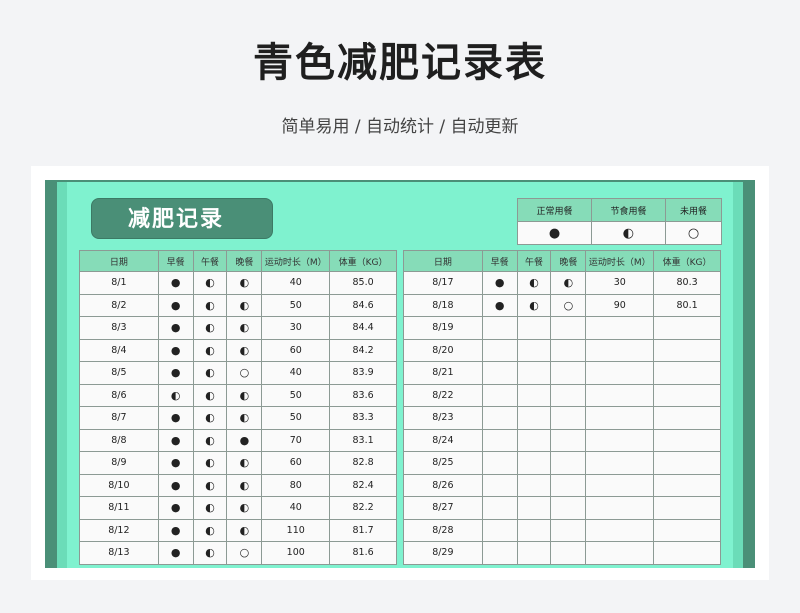 The image size is (800, 613). What do you see at coordinates (443, 373) in the screenshot?
I see `date-cell: 8/21` at bounding box center [443, 373].